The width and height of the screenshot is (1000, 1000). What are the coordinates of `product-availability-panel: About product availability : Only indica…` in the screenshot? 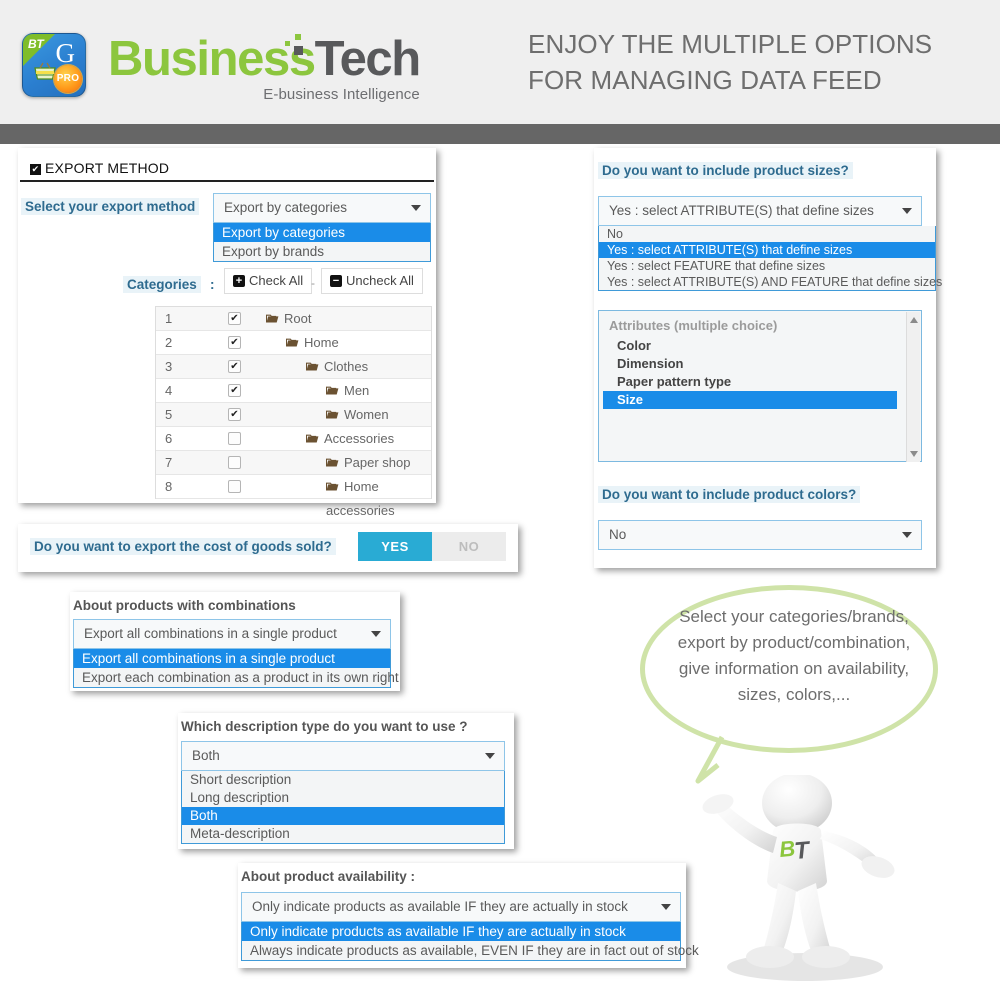 It's located at (468, 915).